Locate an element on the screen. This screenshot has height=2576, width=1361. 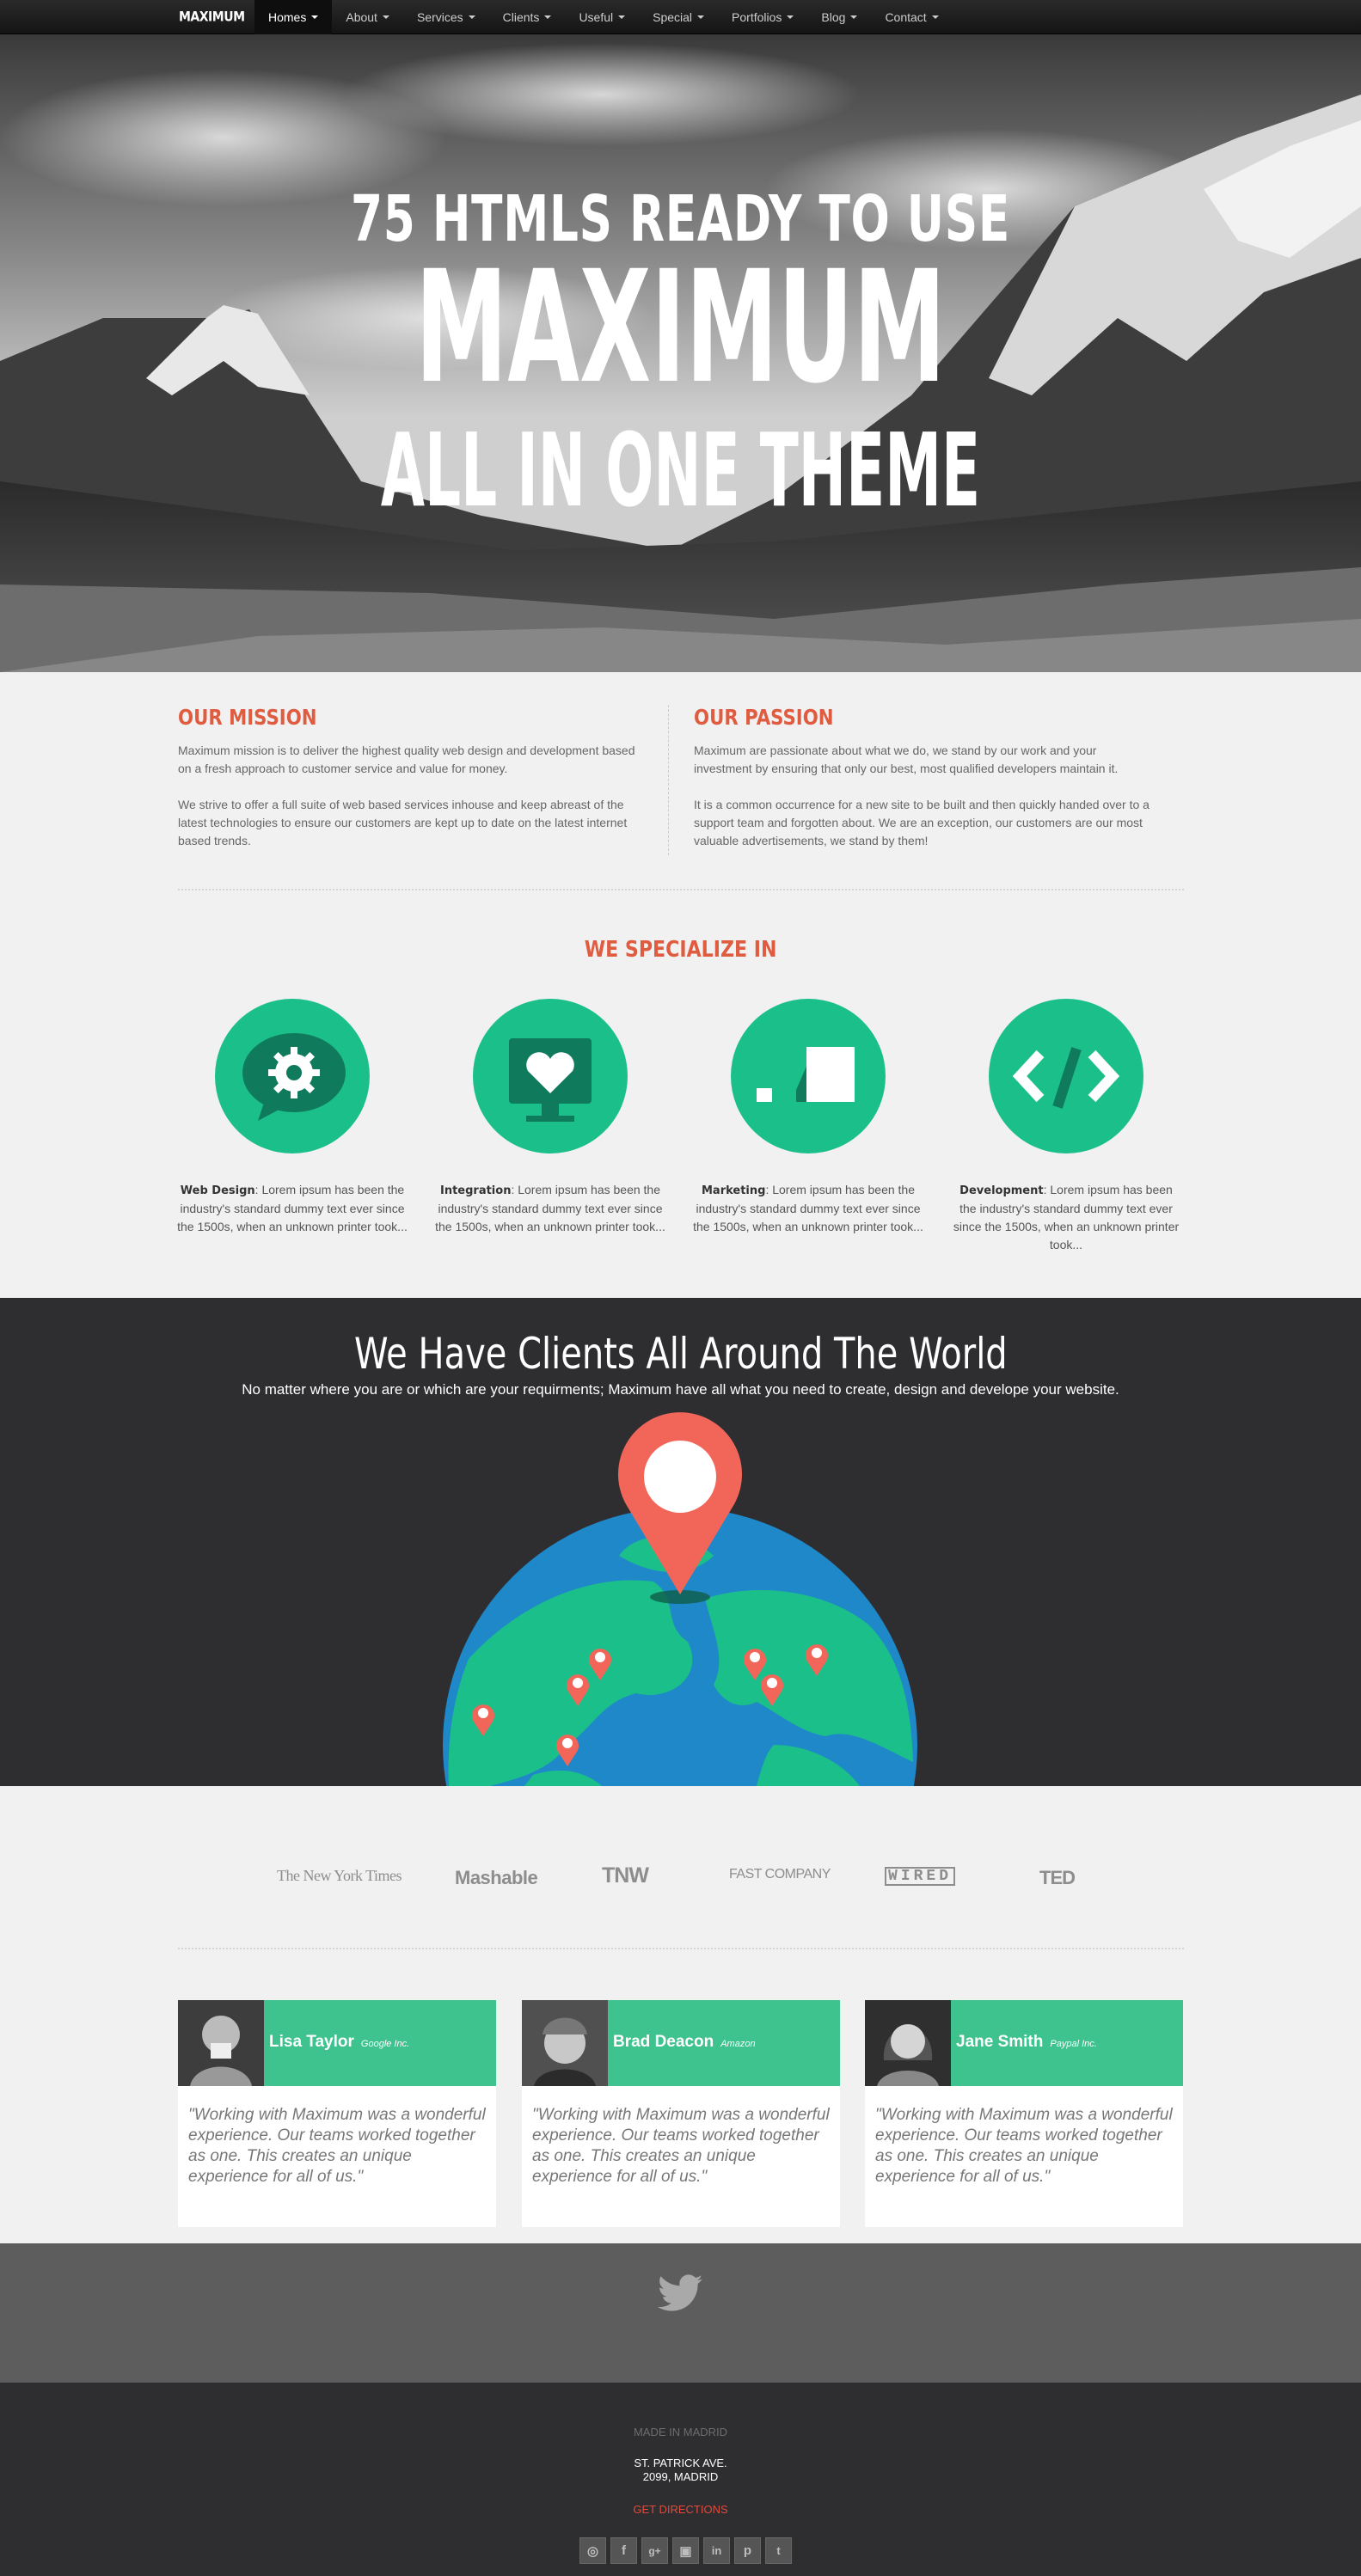
nav-label: Portfolios is located at coordinates (757, 17).